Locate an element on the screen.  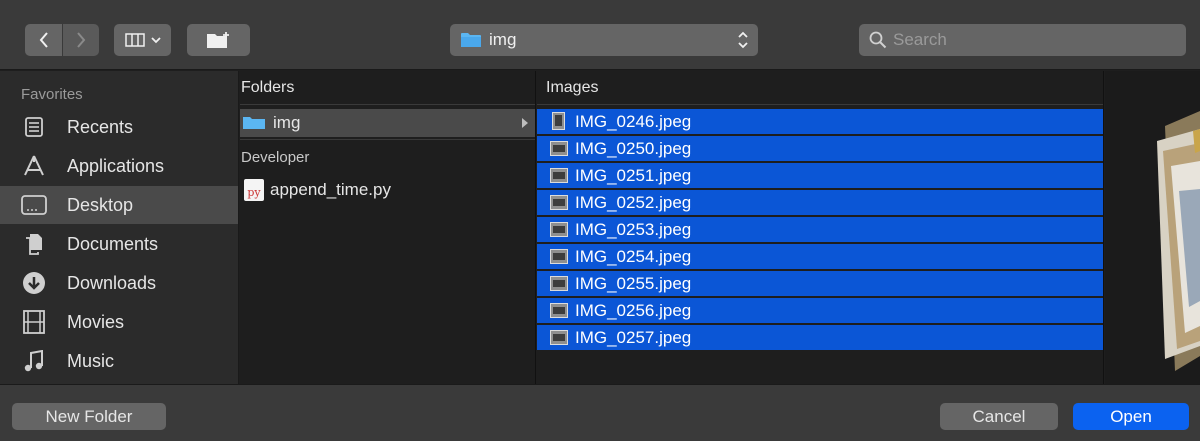
chevron-right-icon is located at coordinates (81, 40).